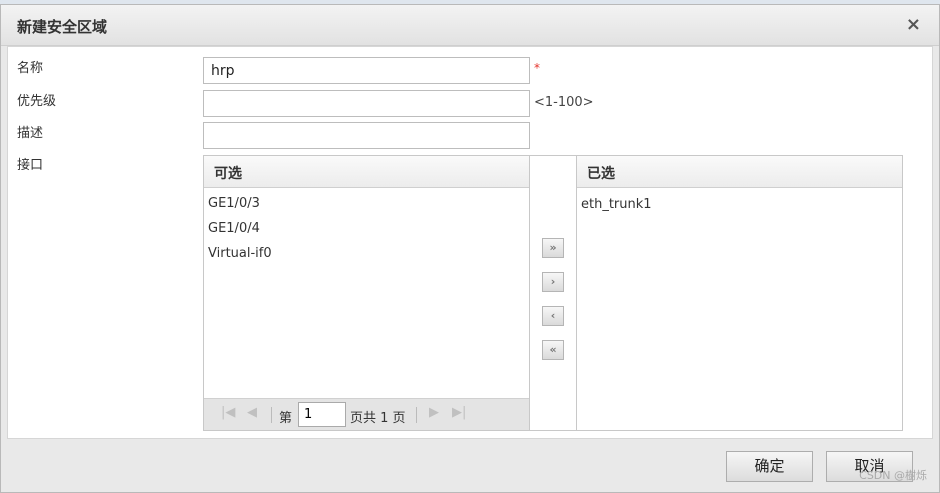 This screenshot has width=940, height=493. Describe the element at coordinates (553, 316) in the screenshot. I see `remove-button: ‹` at that location.